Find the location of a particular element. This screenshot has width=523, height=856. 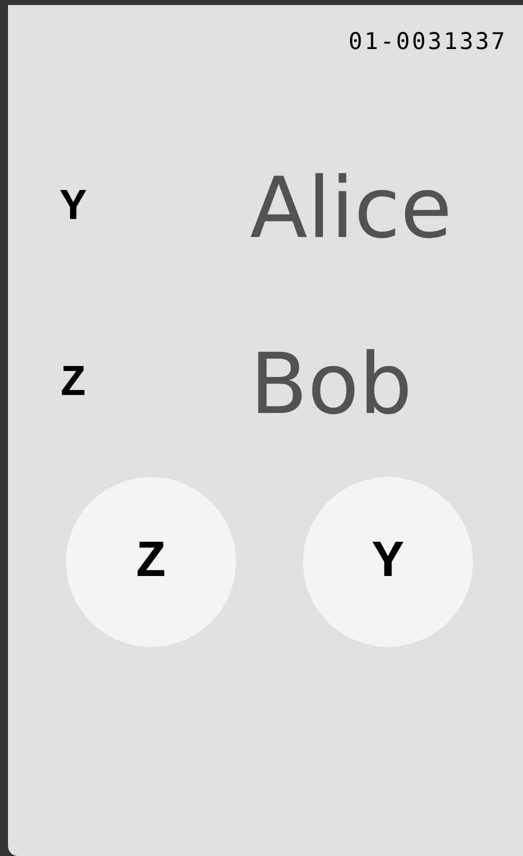

player-name: Alice is located at coordinates (351, 208).